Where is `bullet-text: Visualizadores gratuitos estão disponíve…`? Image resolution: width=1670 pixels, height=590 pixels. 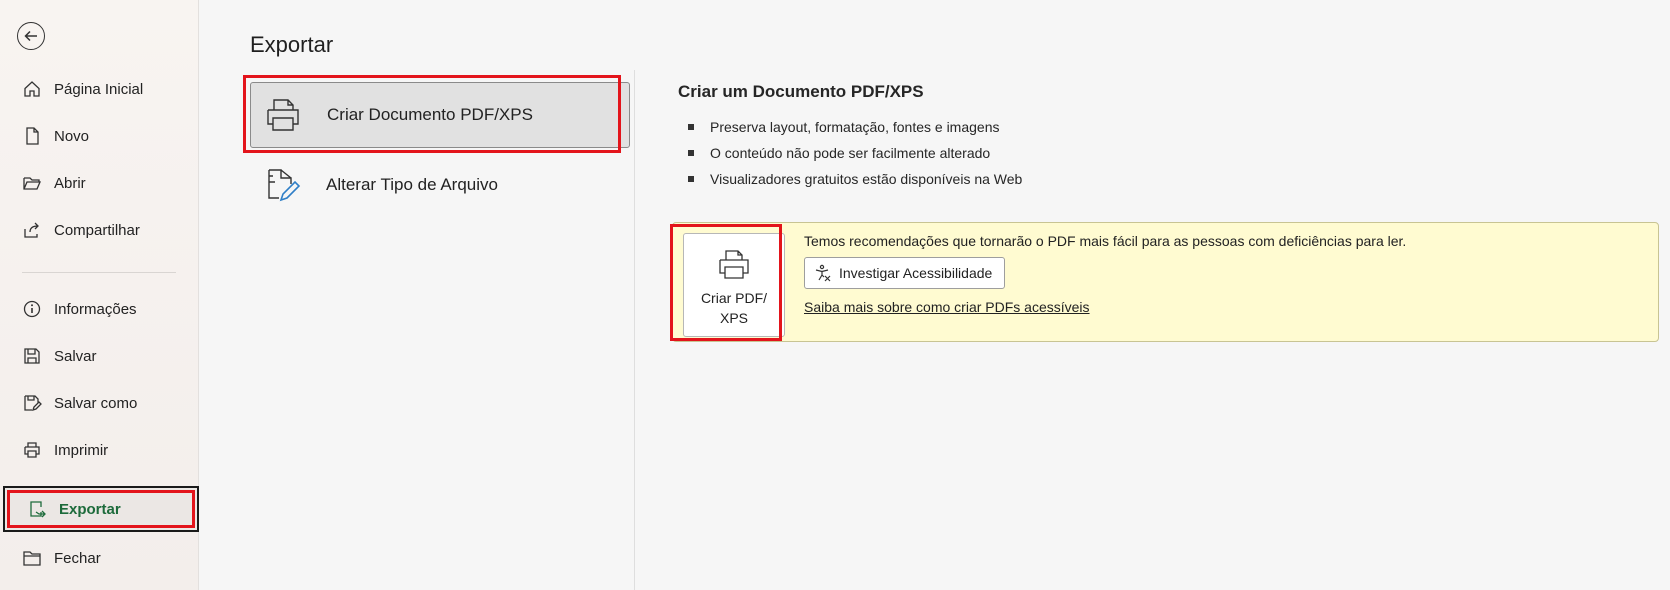
bullet-text: Visualizadores gratuitos estão disponíve… is located at coordinates (866, 179).